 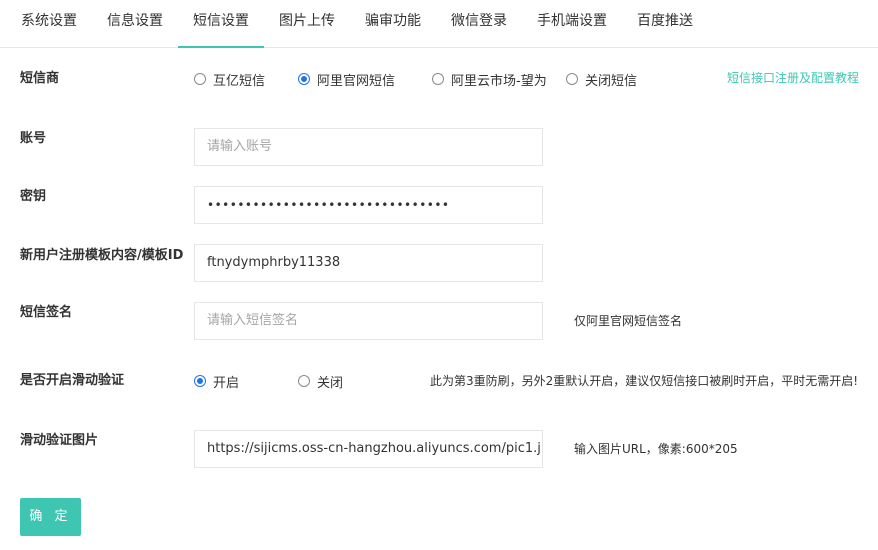 What do you see at coordinates (33, 138) in the screenshot?
I see `account-label: 账号` at bounding box center [33, 138].